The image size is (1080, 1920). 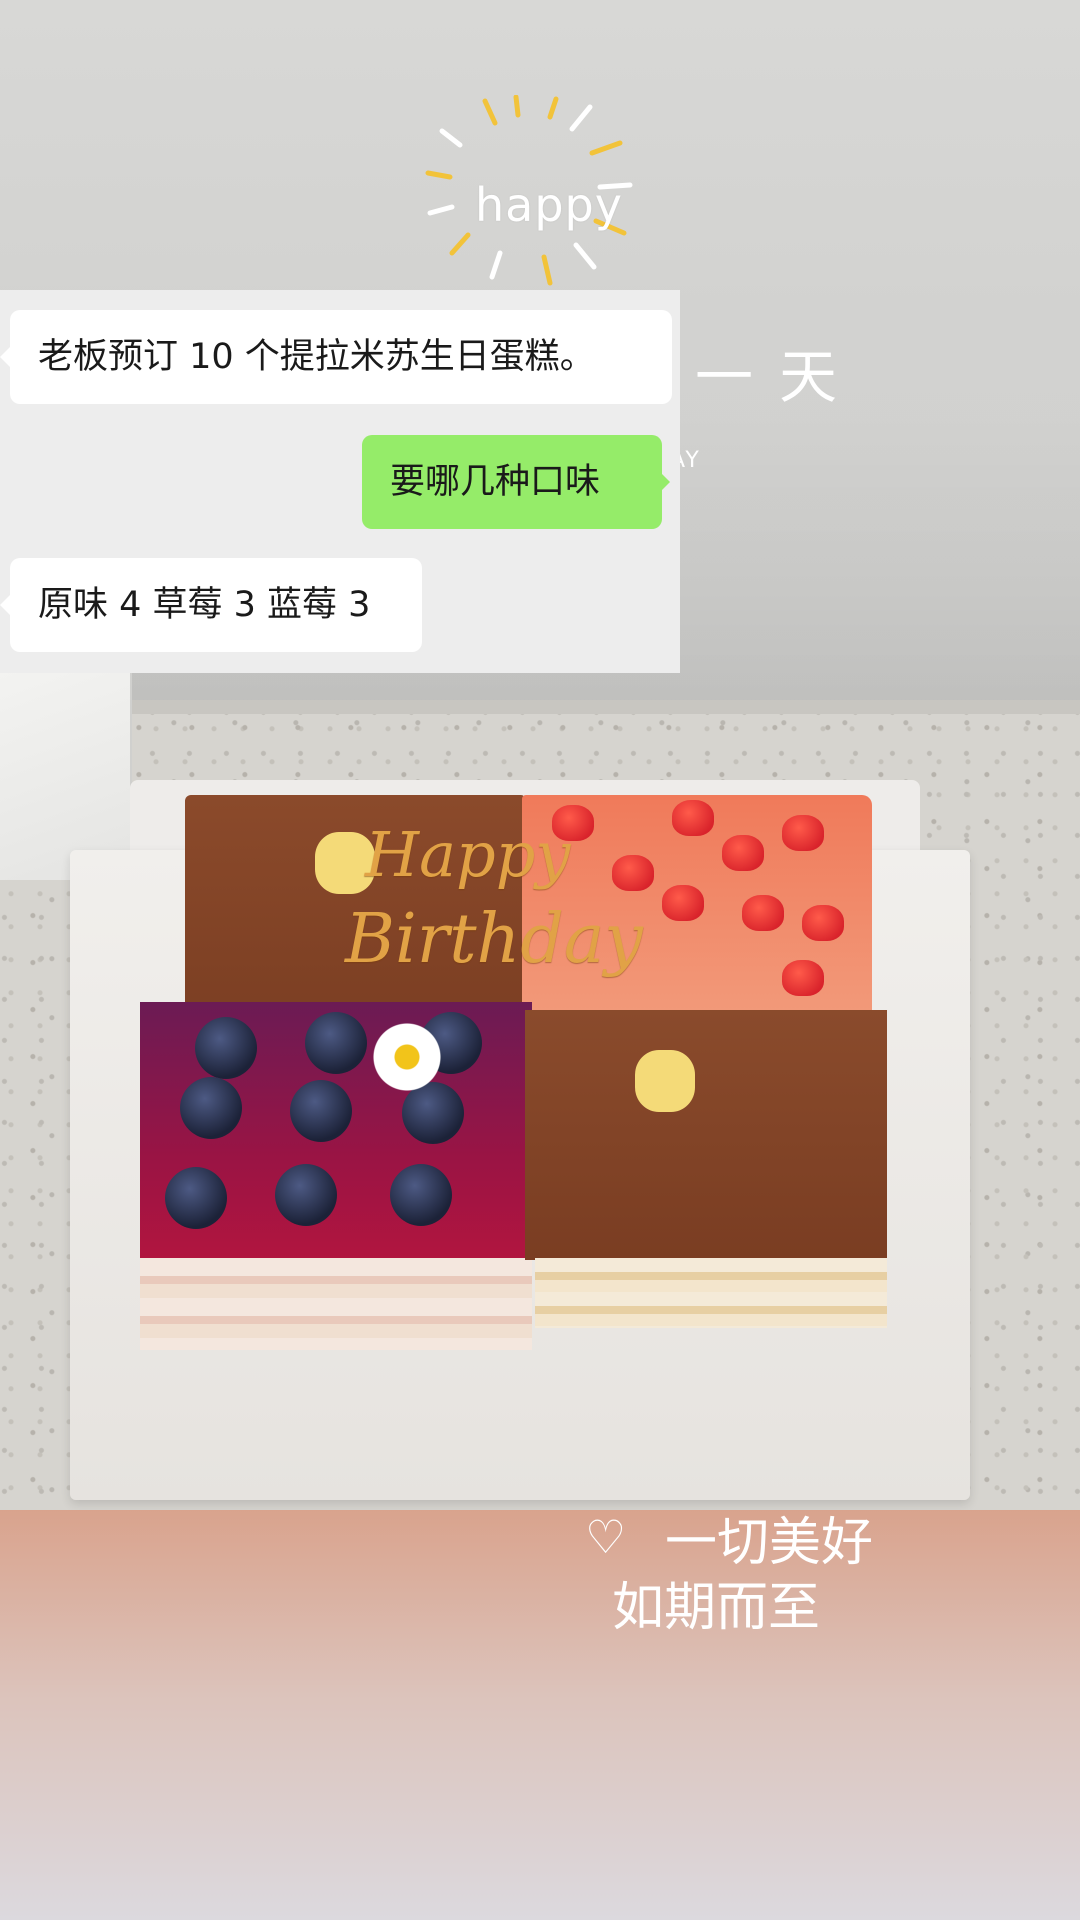 I want to click on cake-topper-birthday: Birthday, so click(x=494, y=939).